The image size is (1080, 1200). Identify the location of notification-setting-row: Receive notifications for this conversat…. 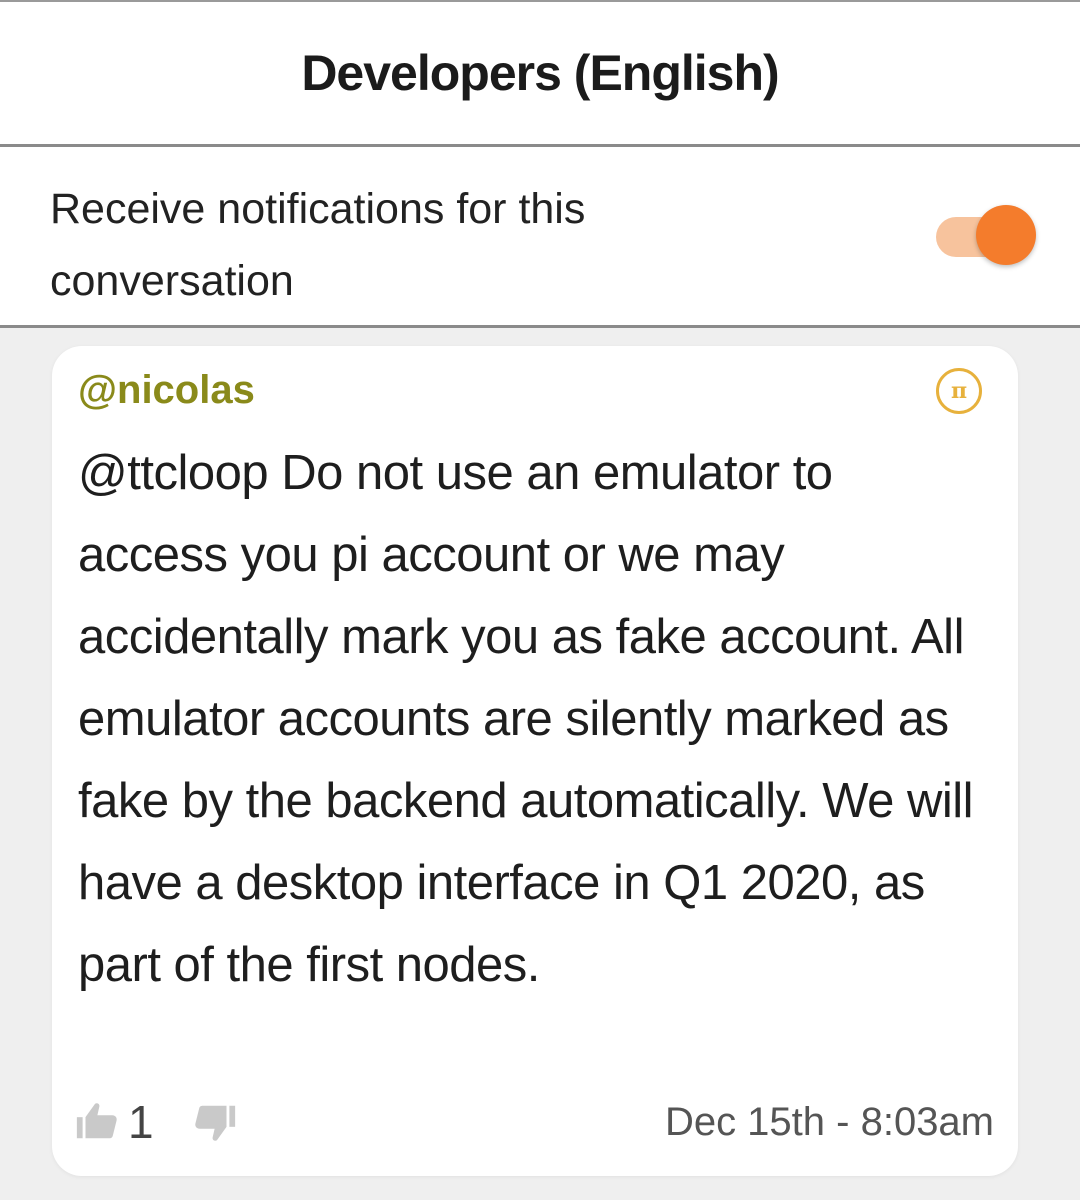
(540, 236).